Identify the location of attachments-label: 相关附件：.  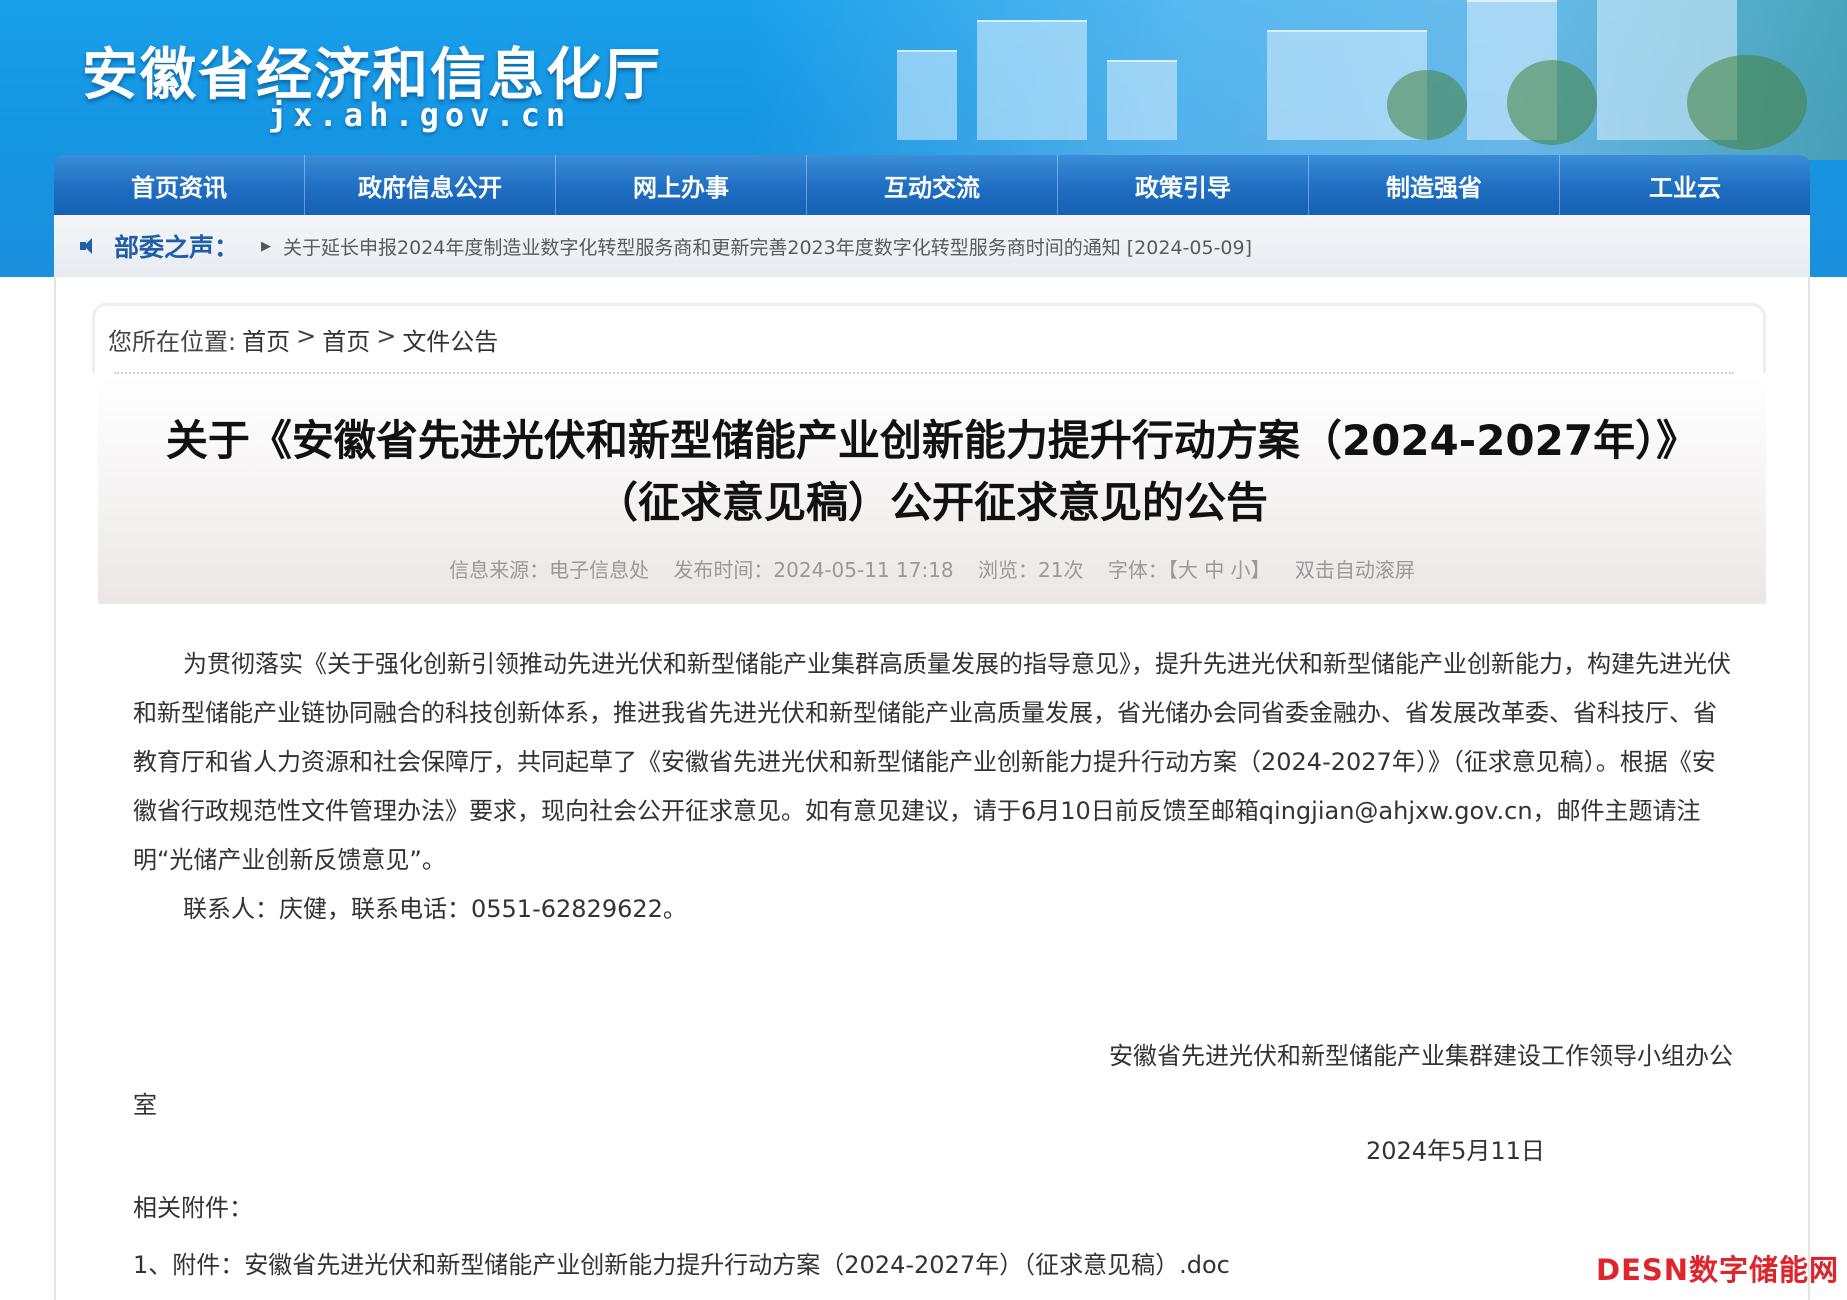
(193, 1208).